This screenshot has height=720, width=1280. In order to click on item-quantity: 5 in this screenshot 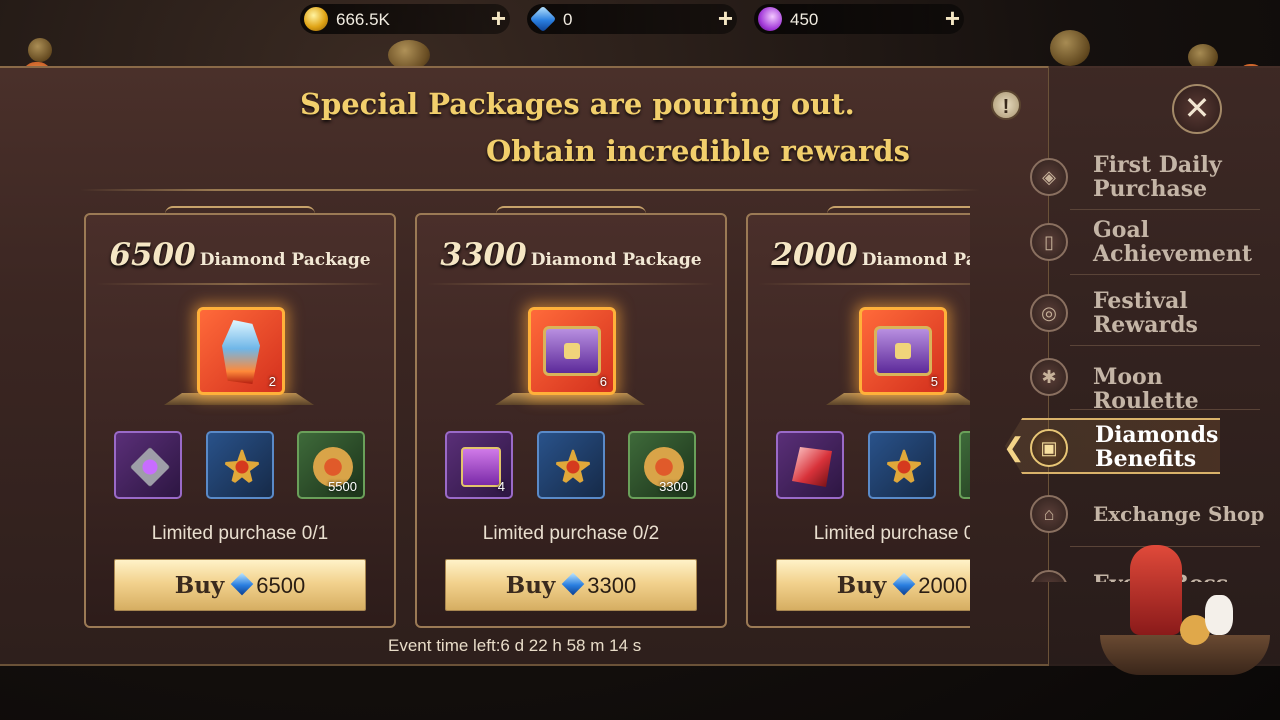, I will do `click(934, 381)`.